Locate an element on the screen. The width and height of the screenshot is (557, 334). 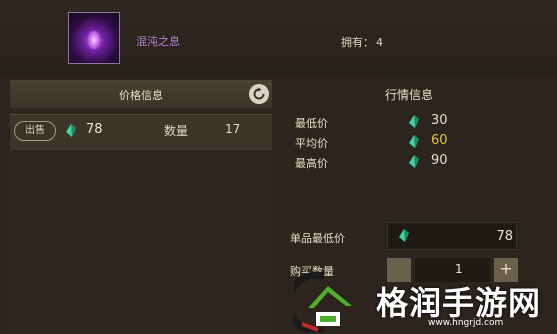
price-info-title: 价格信息 is located at coordinates (141, 95).